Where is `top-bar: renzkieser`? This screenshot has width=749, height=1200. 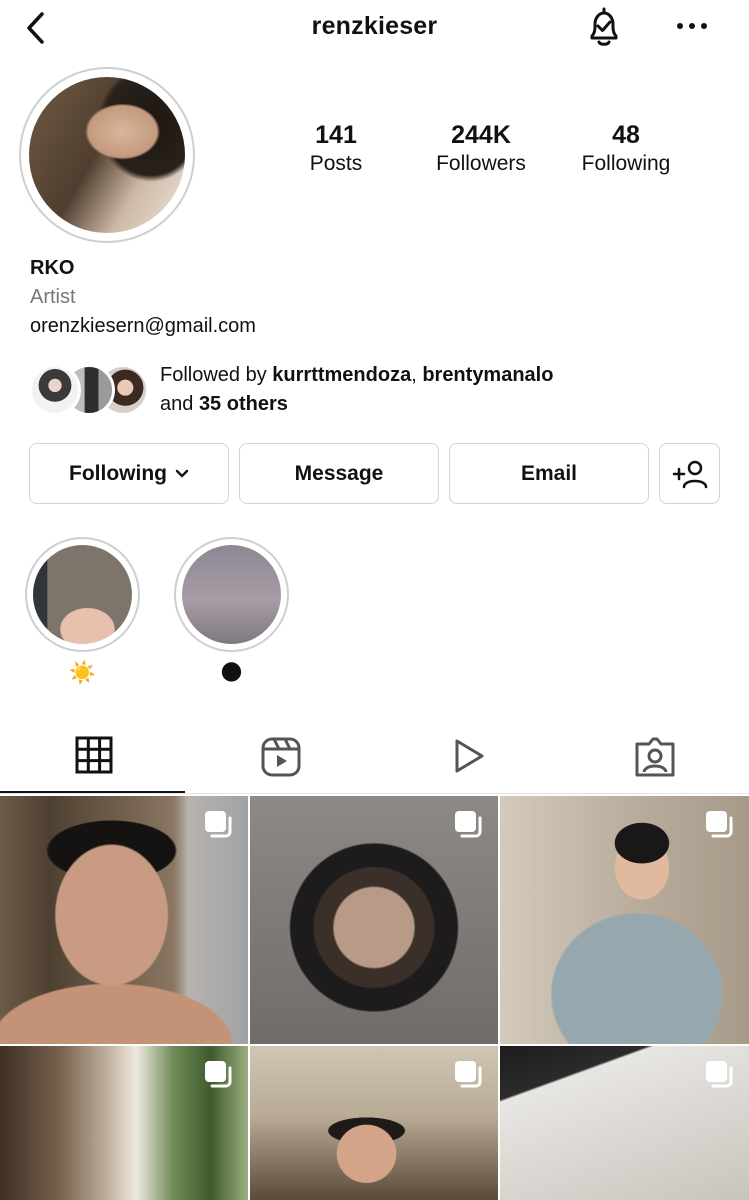
top-bar: renzkieser is located at coordinates (374, 28).